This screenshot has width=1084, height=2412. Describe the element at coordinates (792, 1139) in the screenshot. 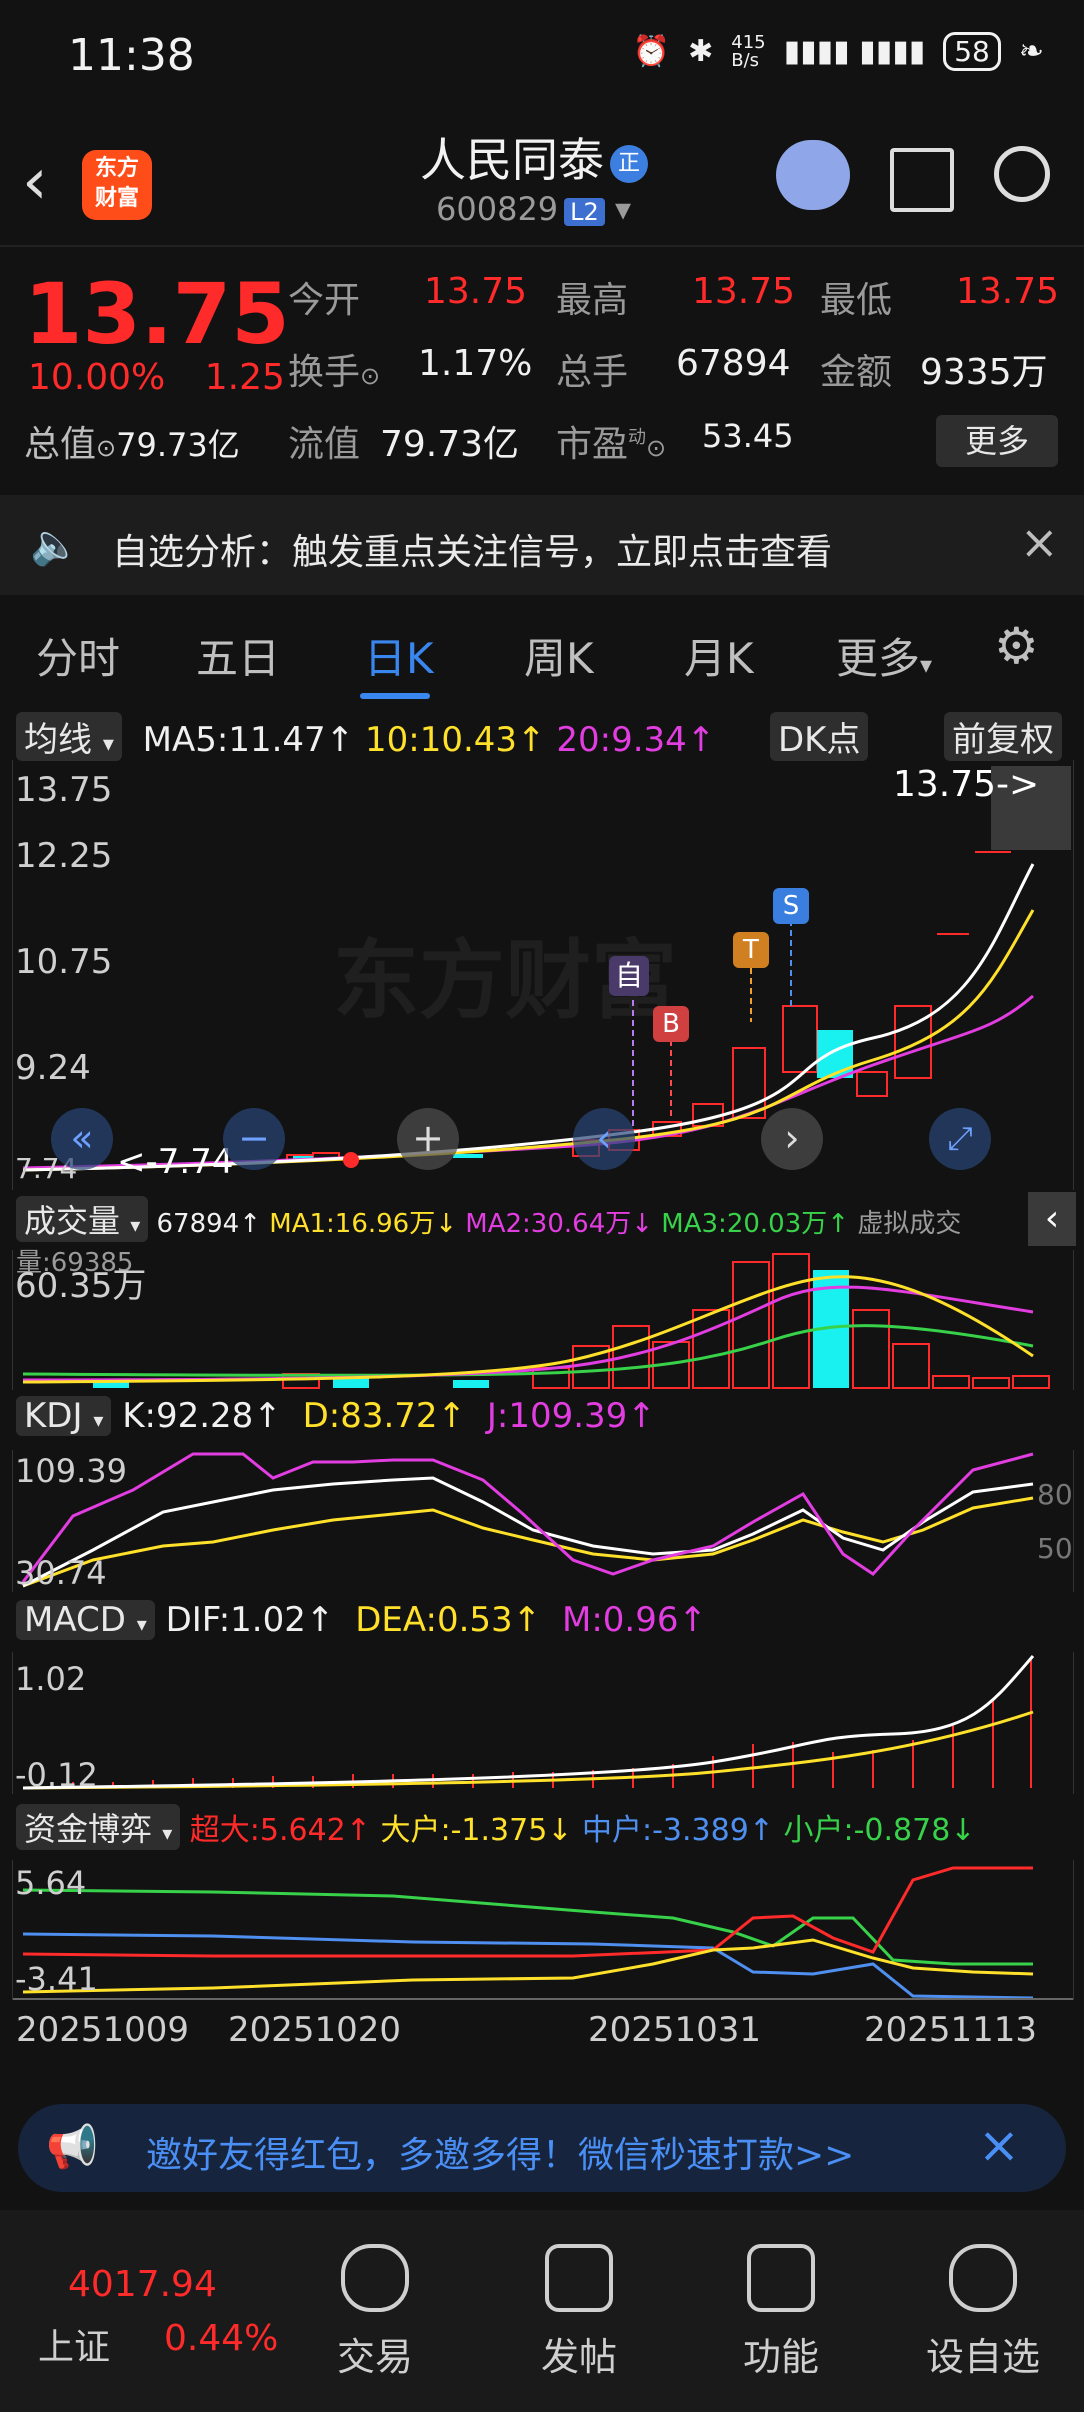

I see `next-icon: ›` at that location.